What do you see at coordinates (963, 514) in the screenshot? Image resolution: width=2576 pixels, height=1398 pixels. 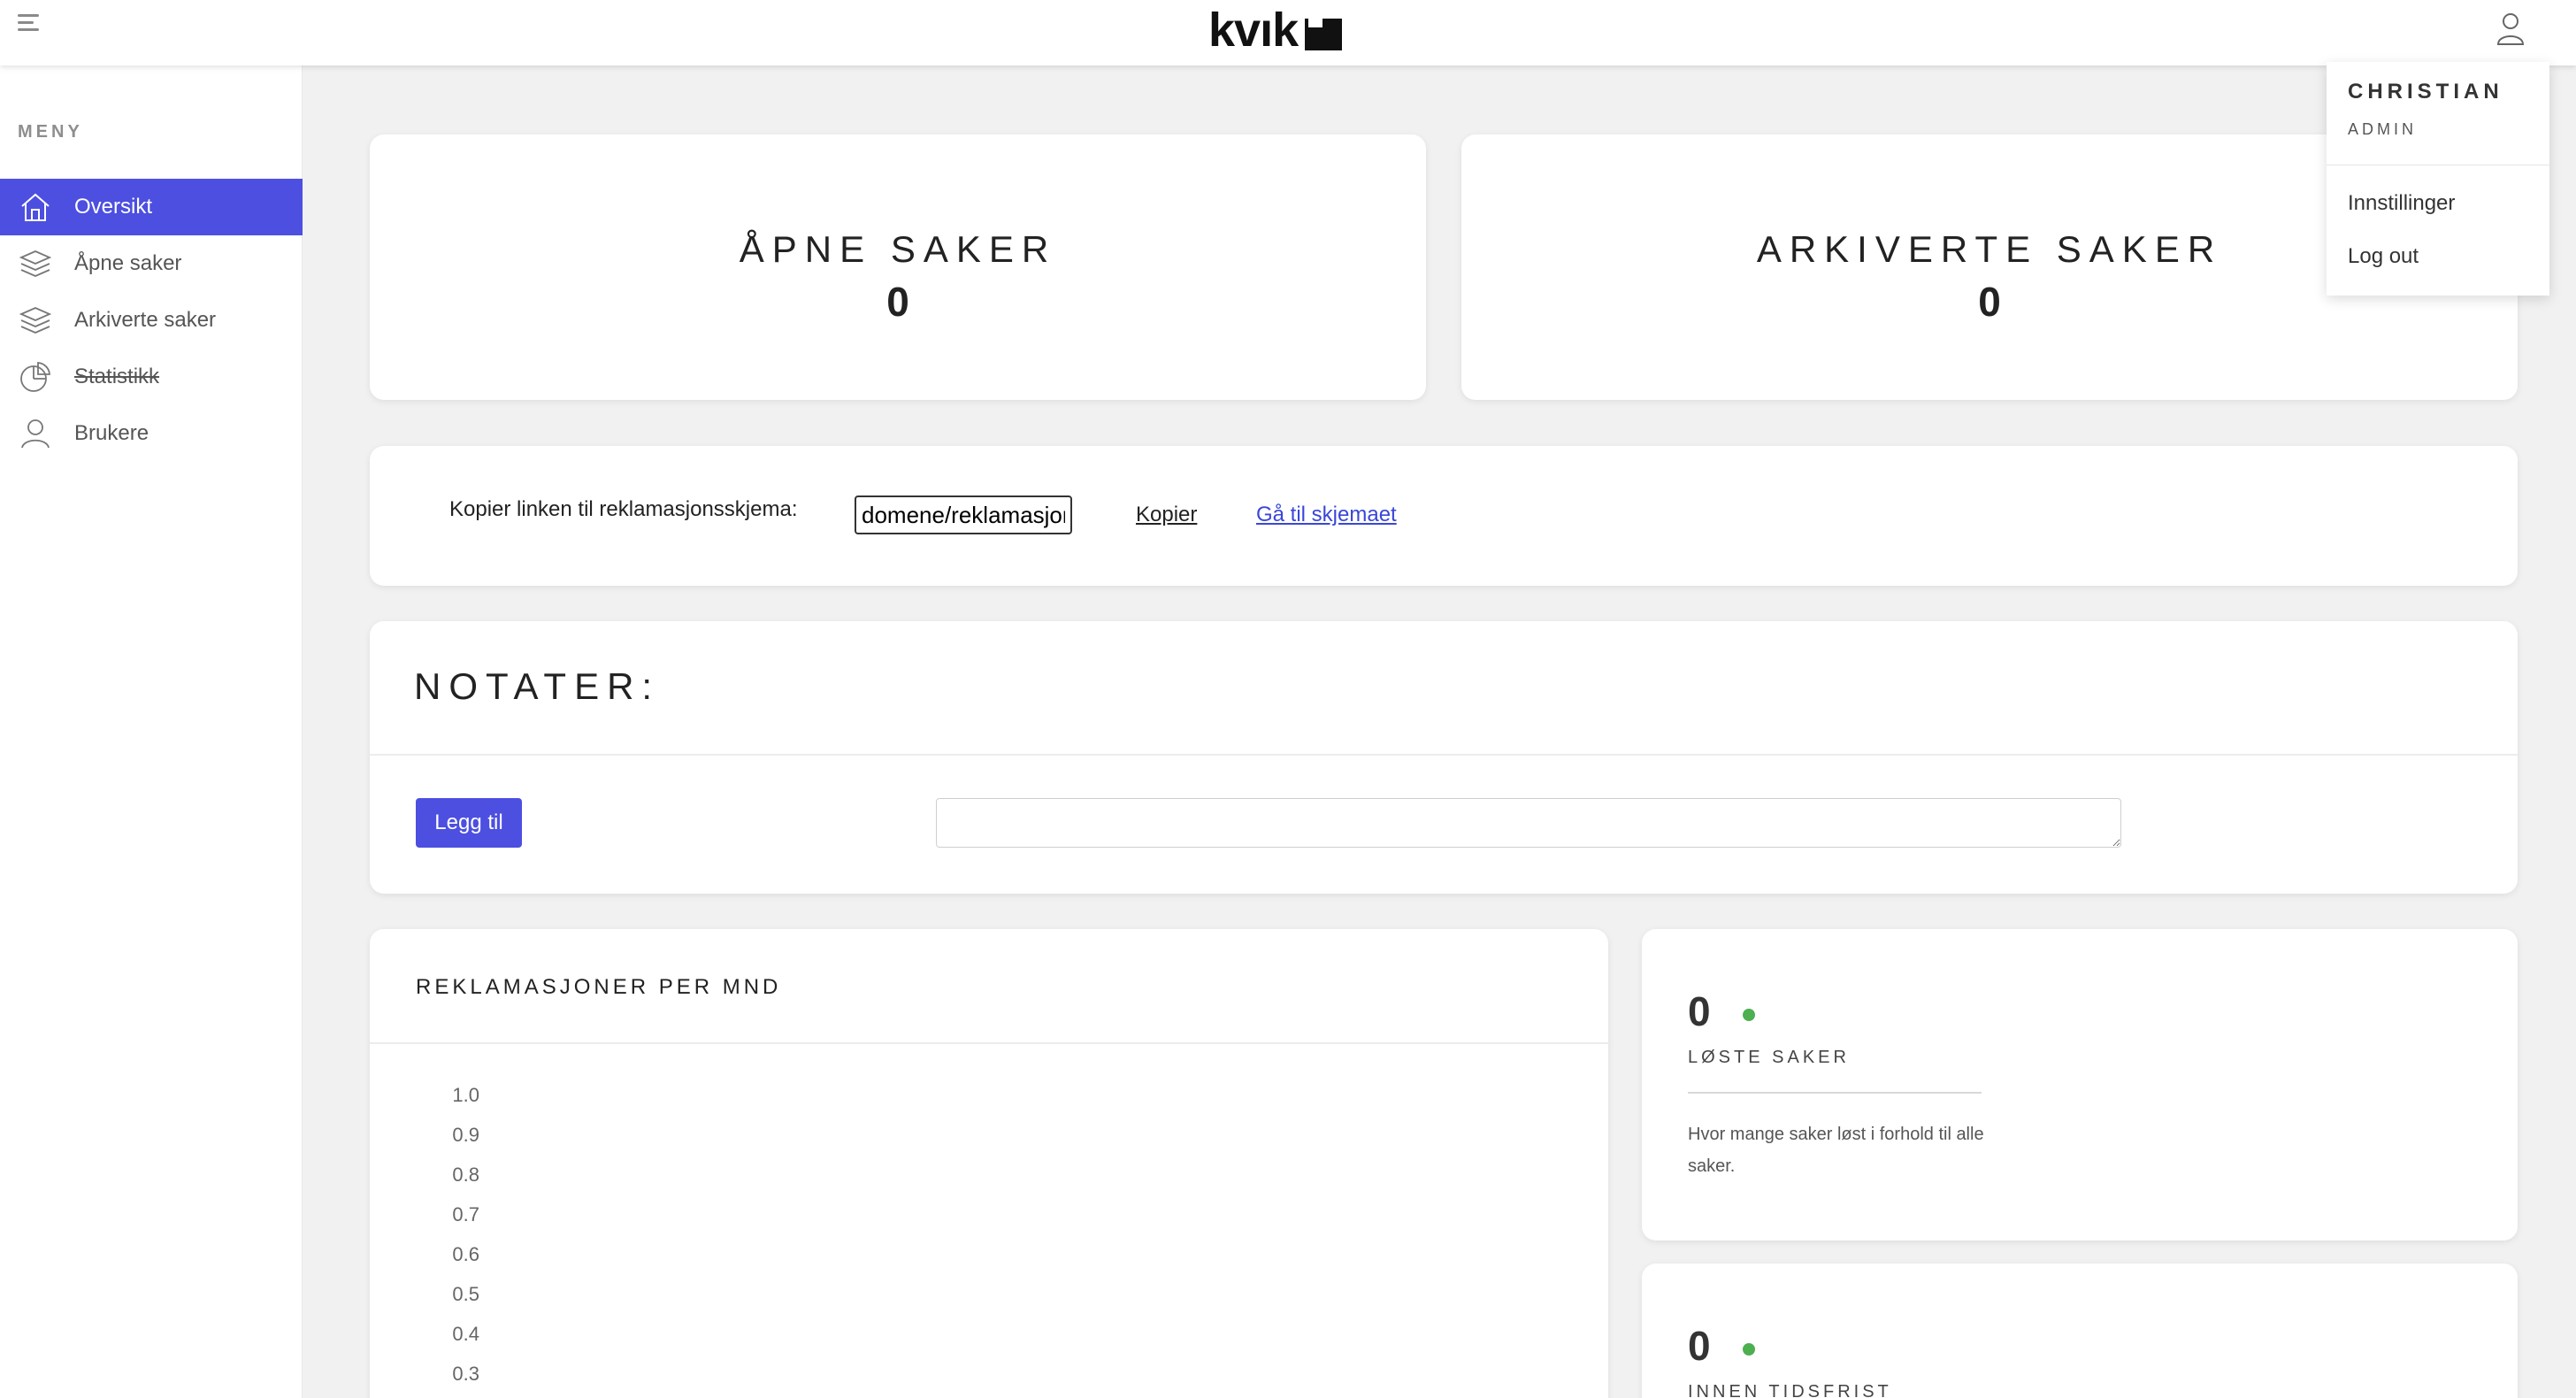 I see `form-link-input` at bounding box center [963, 514].